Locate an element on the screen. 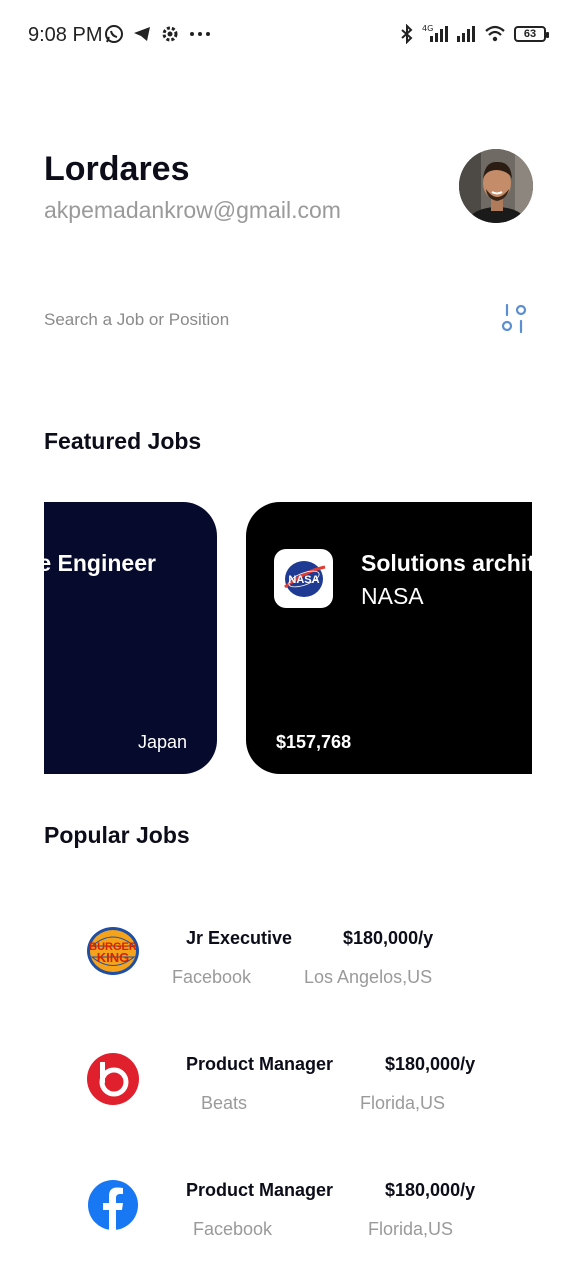  more-icon is located at coordinates (200, 34).